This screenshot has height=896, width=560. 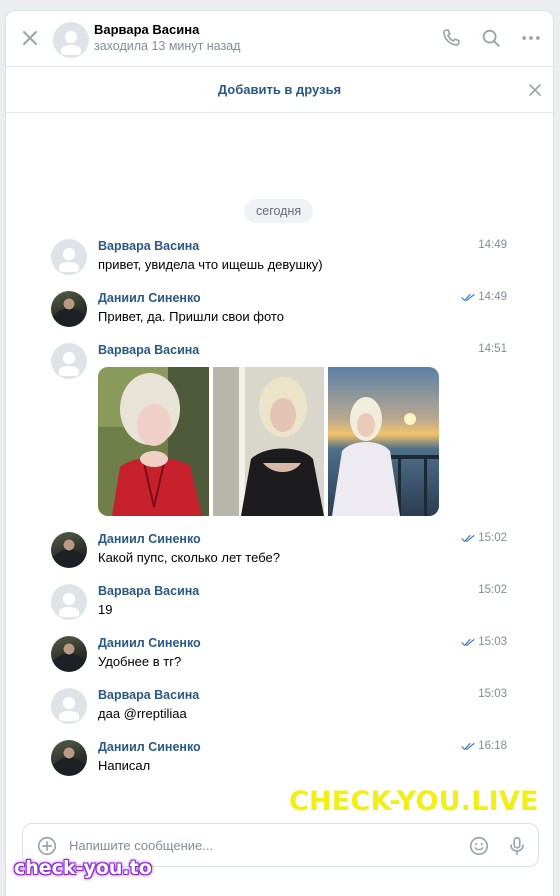 I want to click on more-button, so click(x=531, y=38).